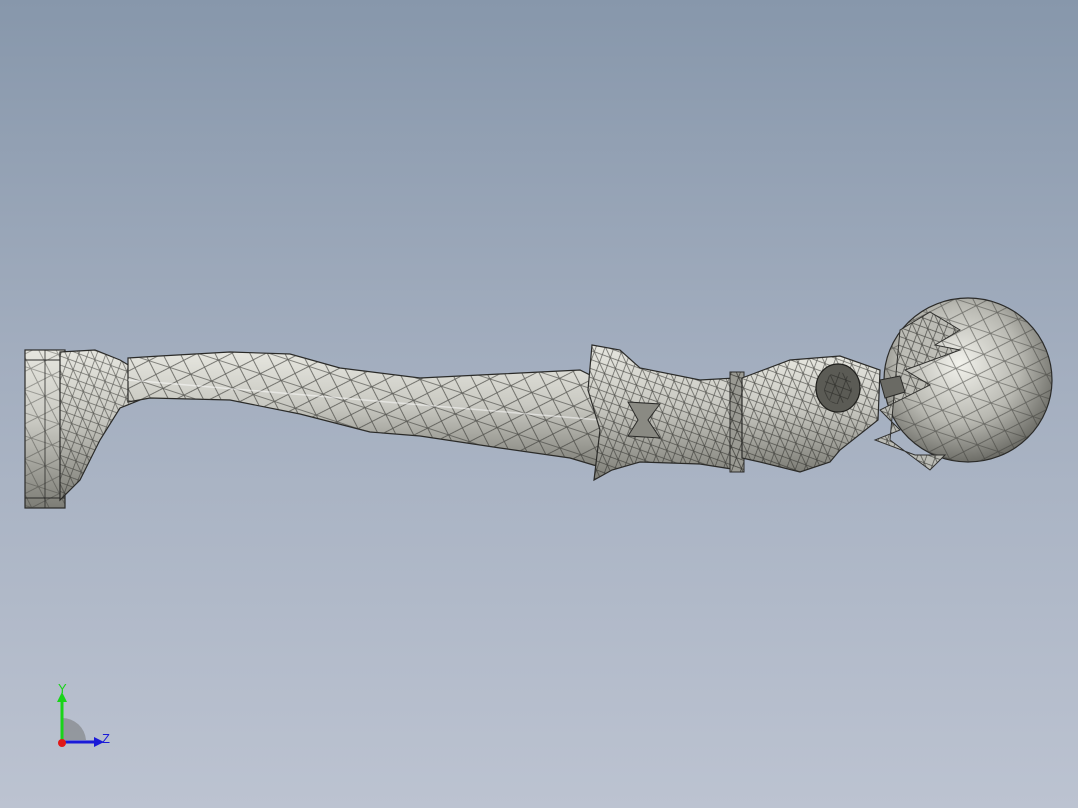 The height and width of the screenshot is (808, 1078). Describe the element at coordinates (369, 411) in the screenshot. I see `body-torso` at that location.